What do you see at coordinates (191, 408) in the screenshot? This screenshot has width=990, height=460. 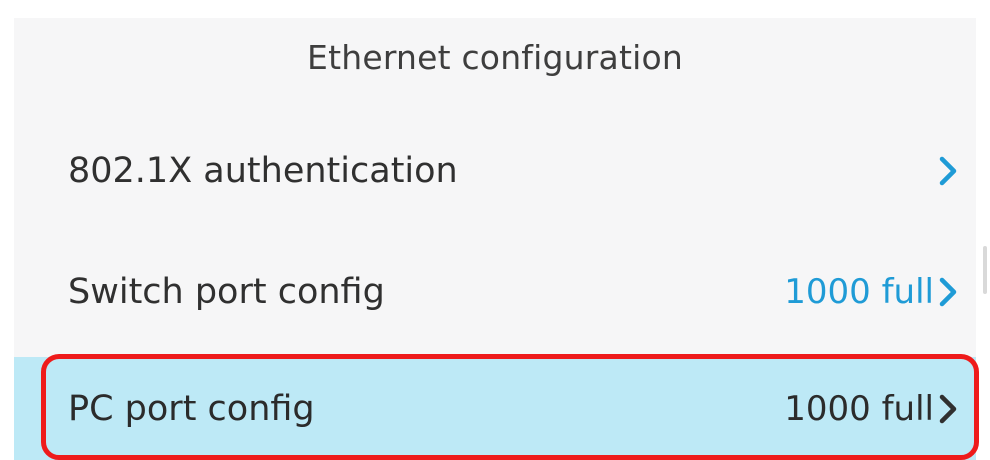 I see `menu-item-label: PC port config` at bounding box center [191, 408].